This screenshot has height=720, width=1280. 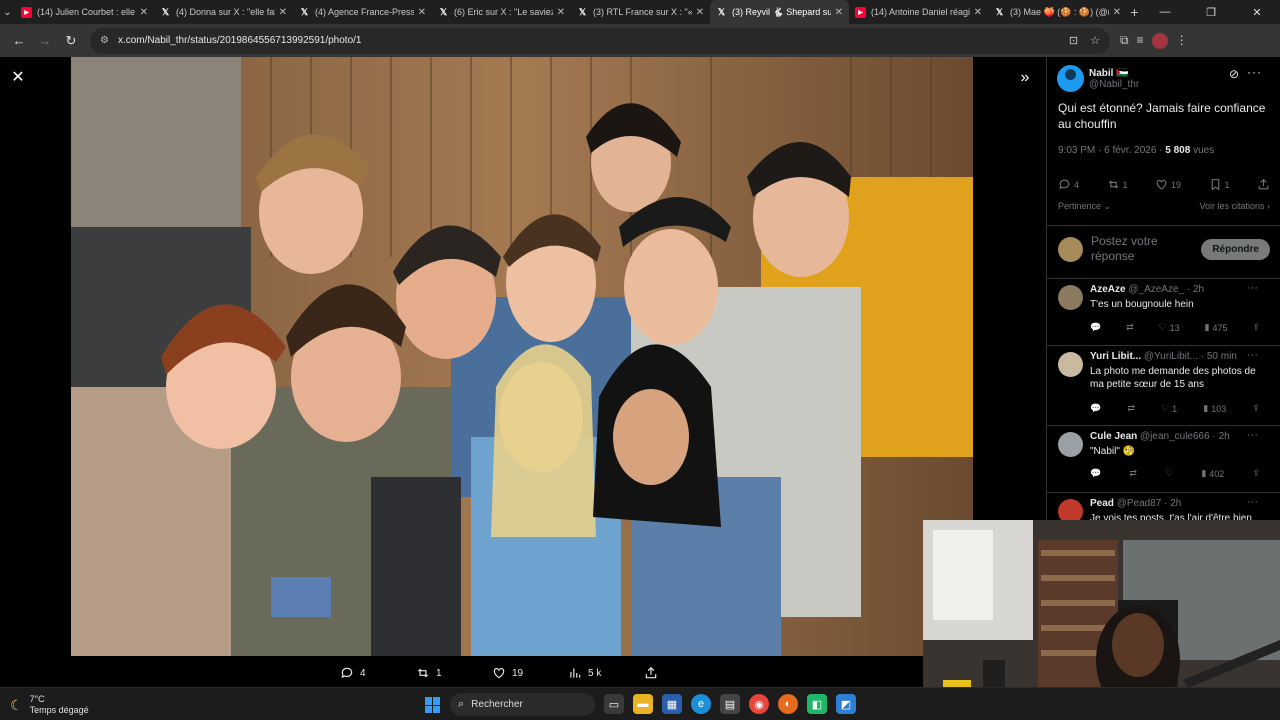 What do you see at coordinates (1140, 41) in the screenshot?
I see `media-control-icon: ≡` at bounding box center [1140, 41].